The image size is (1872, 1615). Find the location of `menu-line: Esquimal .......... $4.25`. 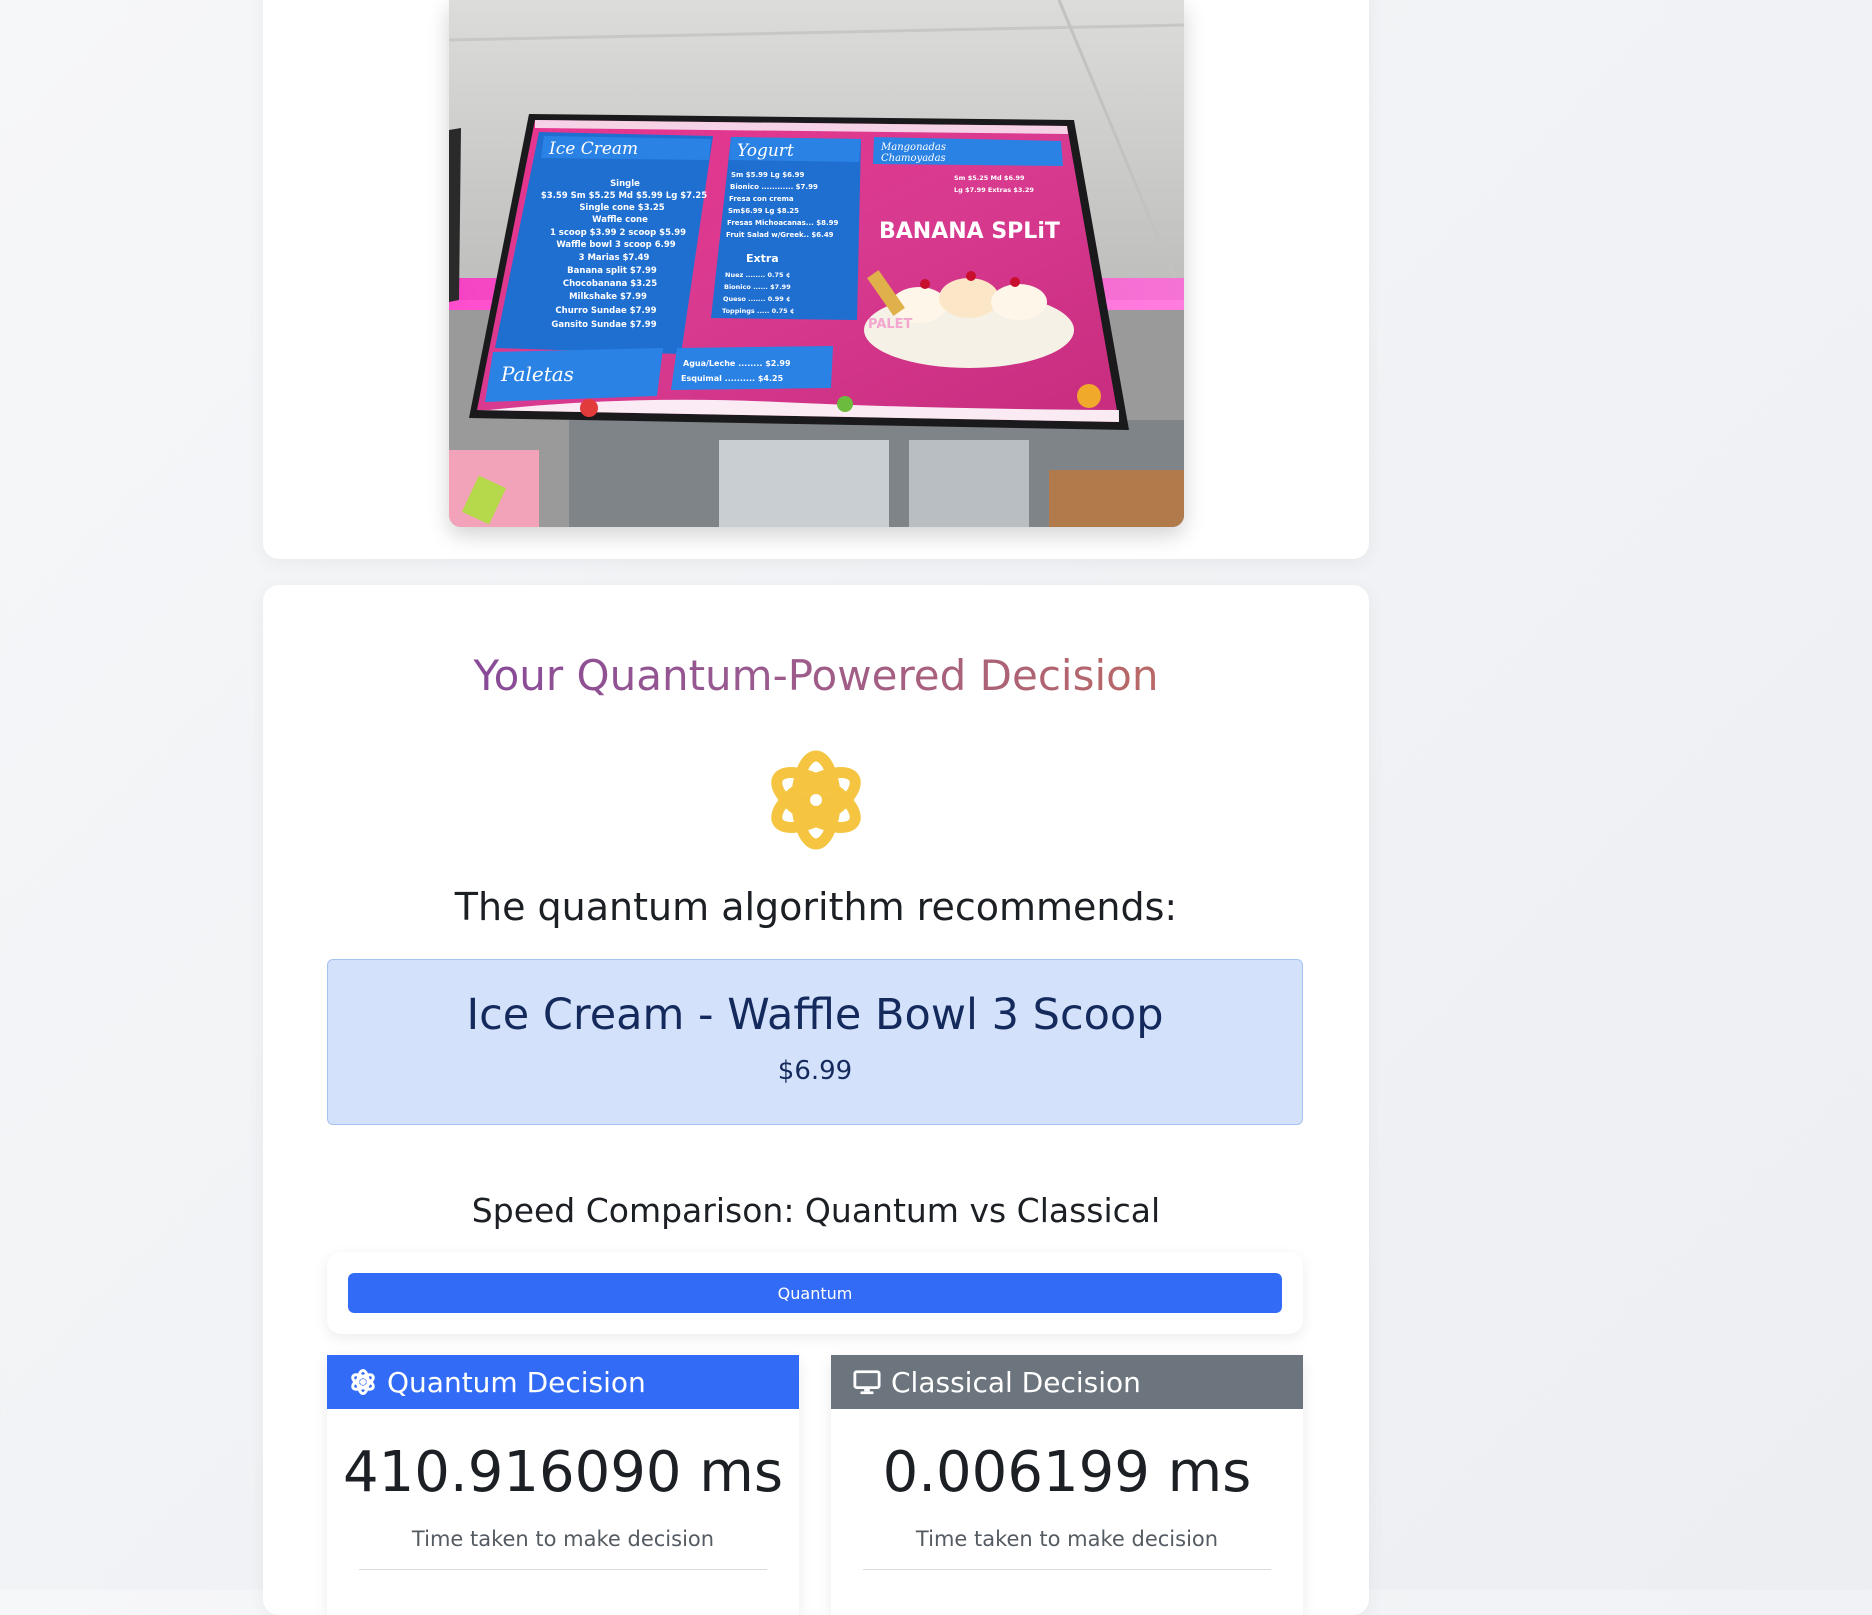

menu-line: Esquimal .......... $4.25 is located at coordinates (732, 378).